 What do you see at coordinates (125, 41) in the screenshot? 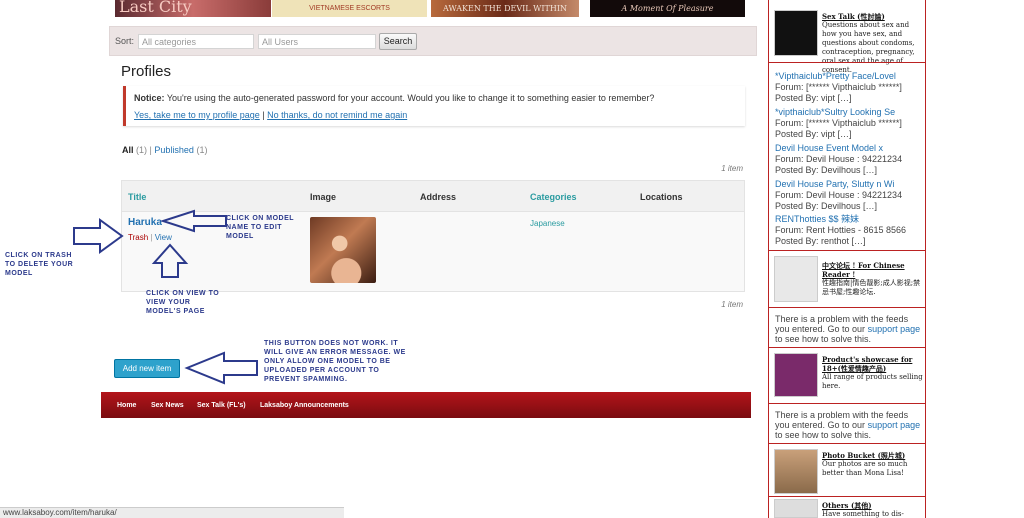
I see `sort-label: Sort:` at bounding box center [125, 41].